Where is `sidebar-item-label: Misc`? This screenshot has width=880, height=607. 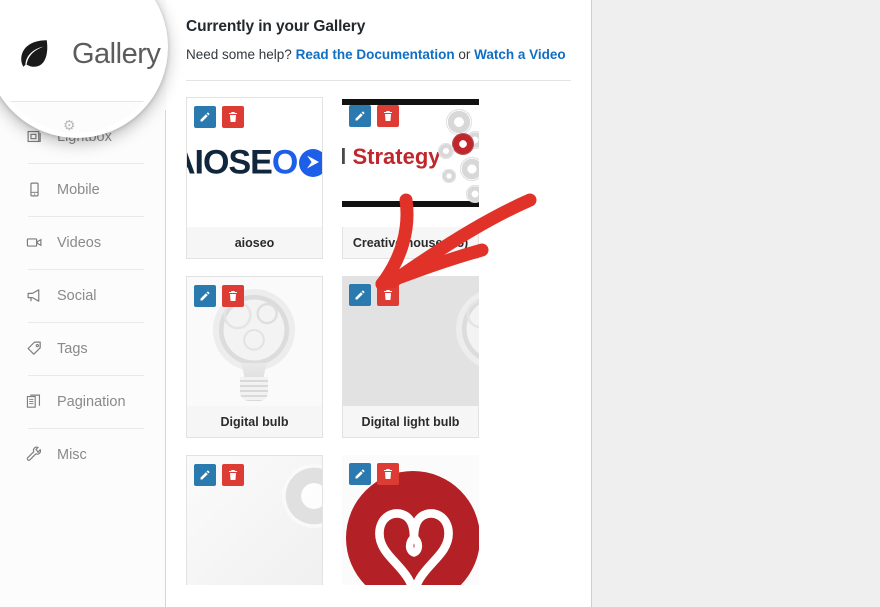 sidebar-item-label: Misc is located at coordinates (72, 454).